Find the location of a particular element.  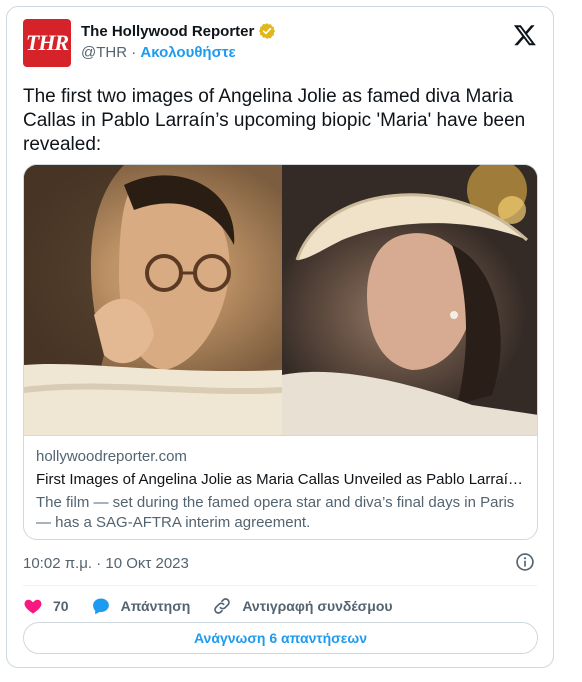

heart-icon is located at coordinates (33, 606).